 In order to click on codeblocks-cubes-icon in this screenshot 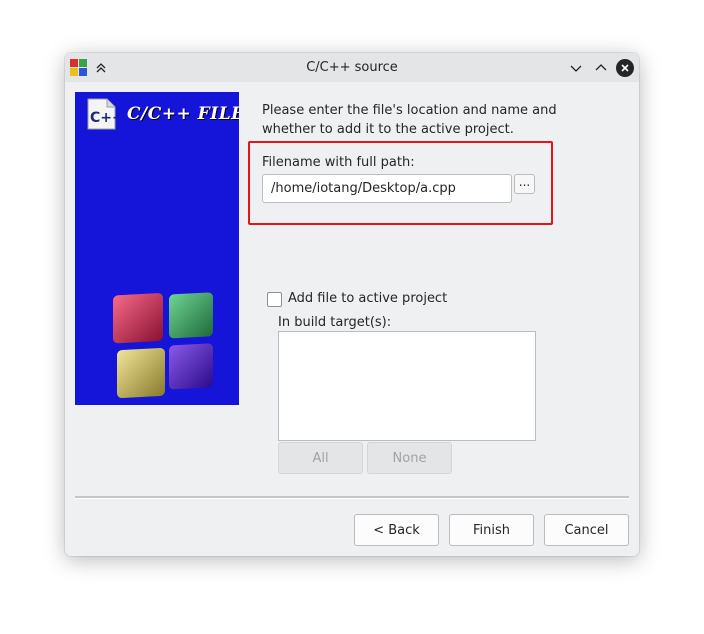, I will do `click(163, 345)`.